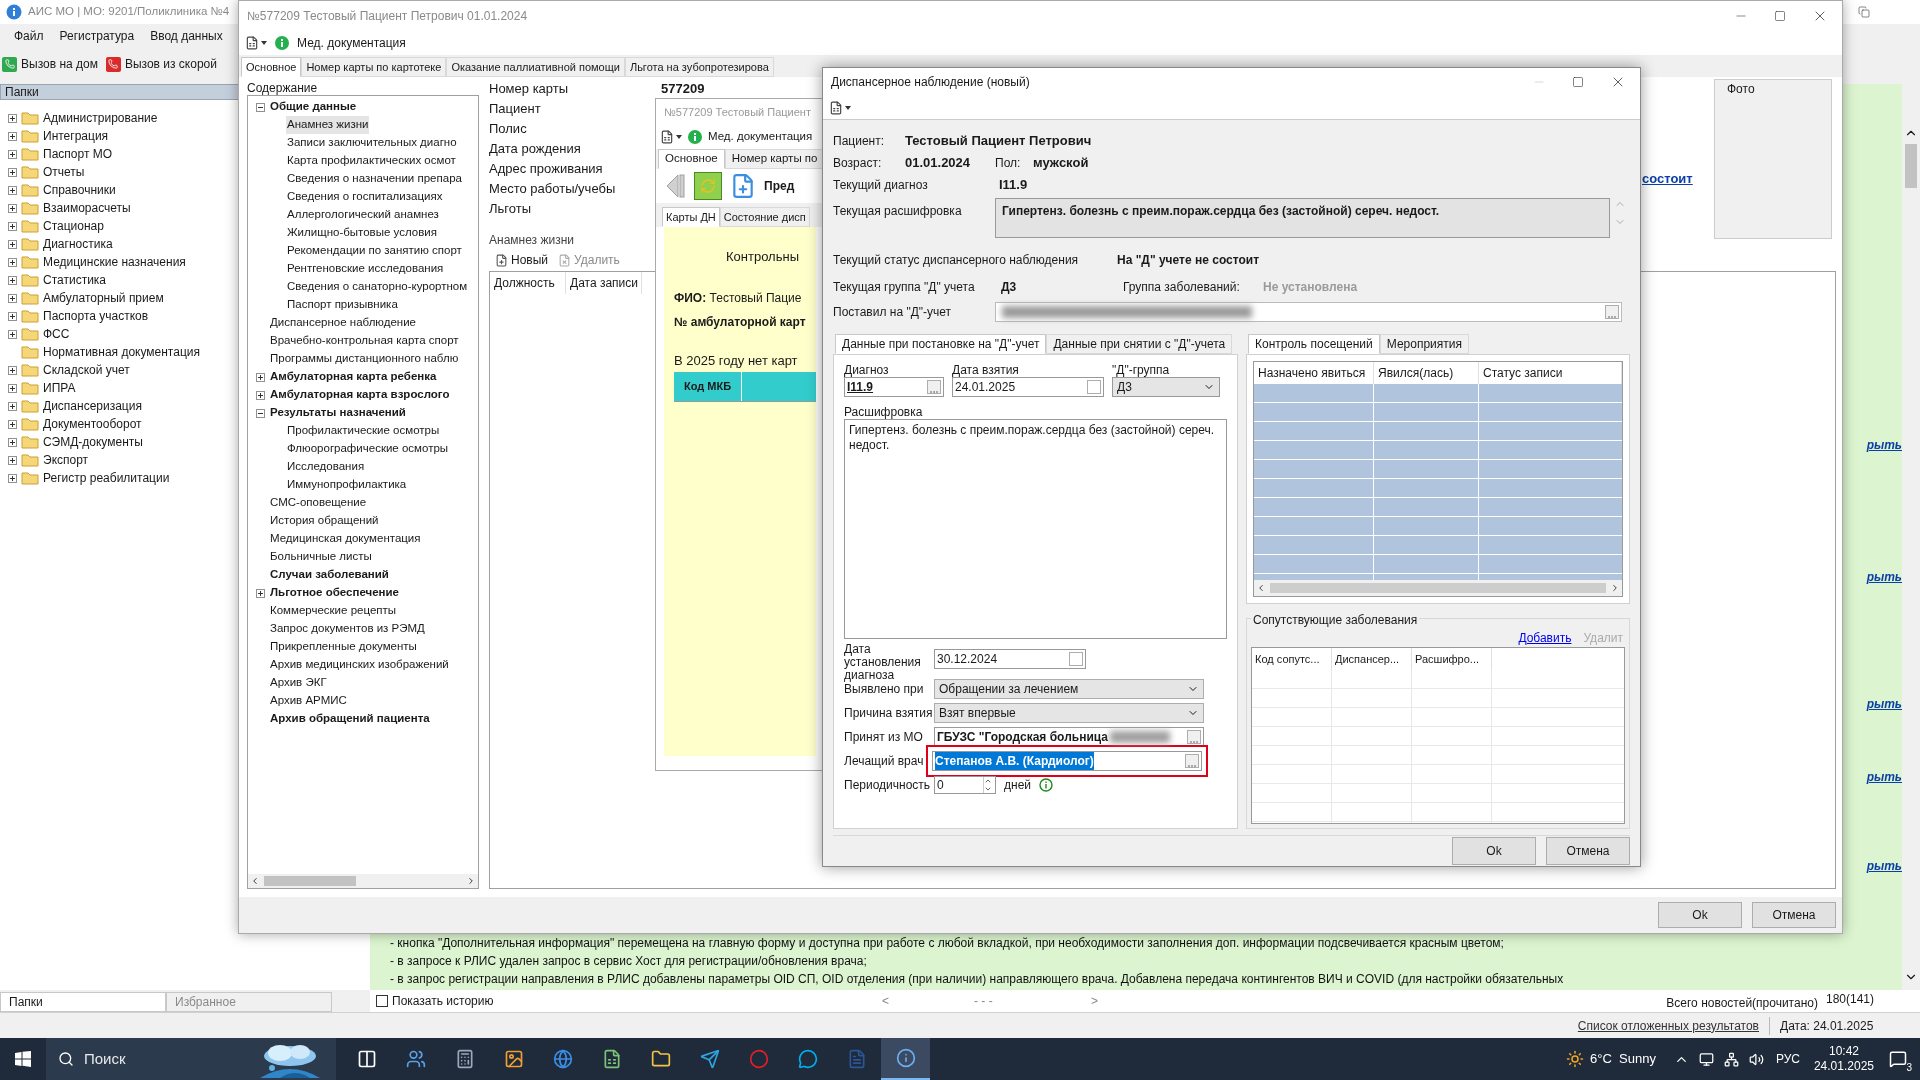  I want to click on lookup-field: ГБУЗС "Городская больница, so click(1069, 737).